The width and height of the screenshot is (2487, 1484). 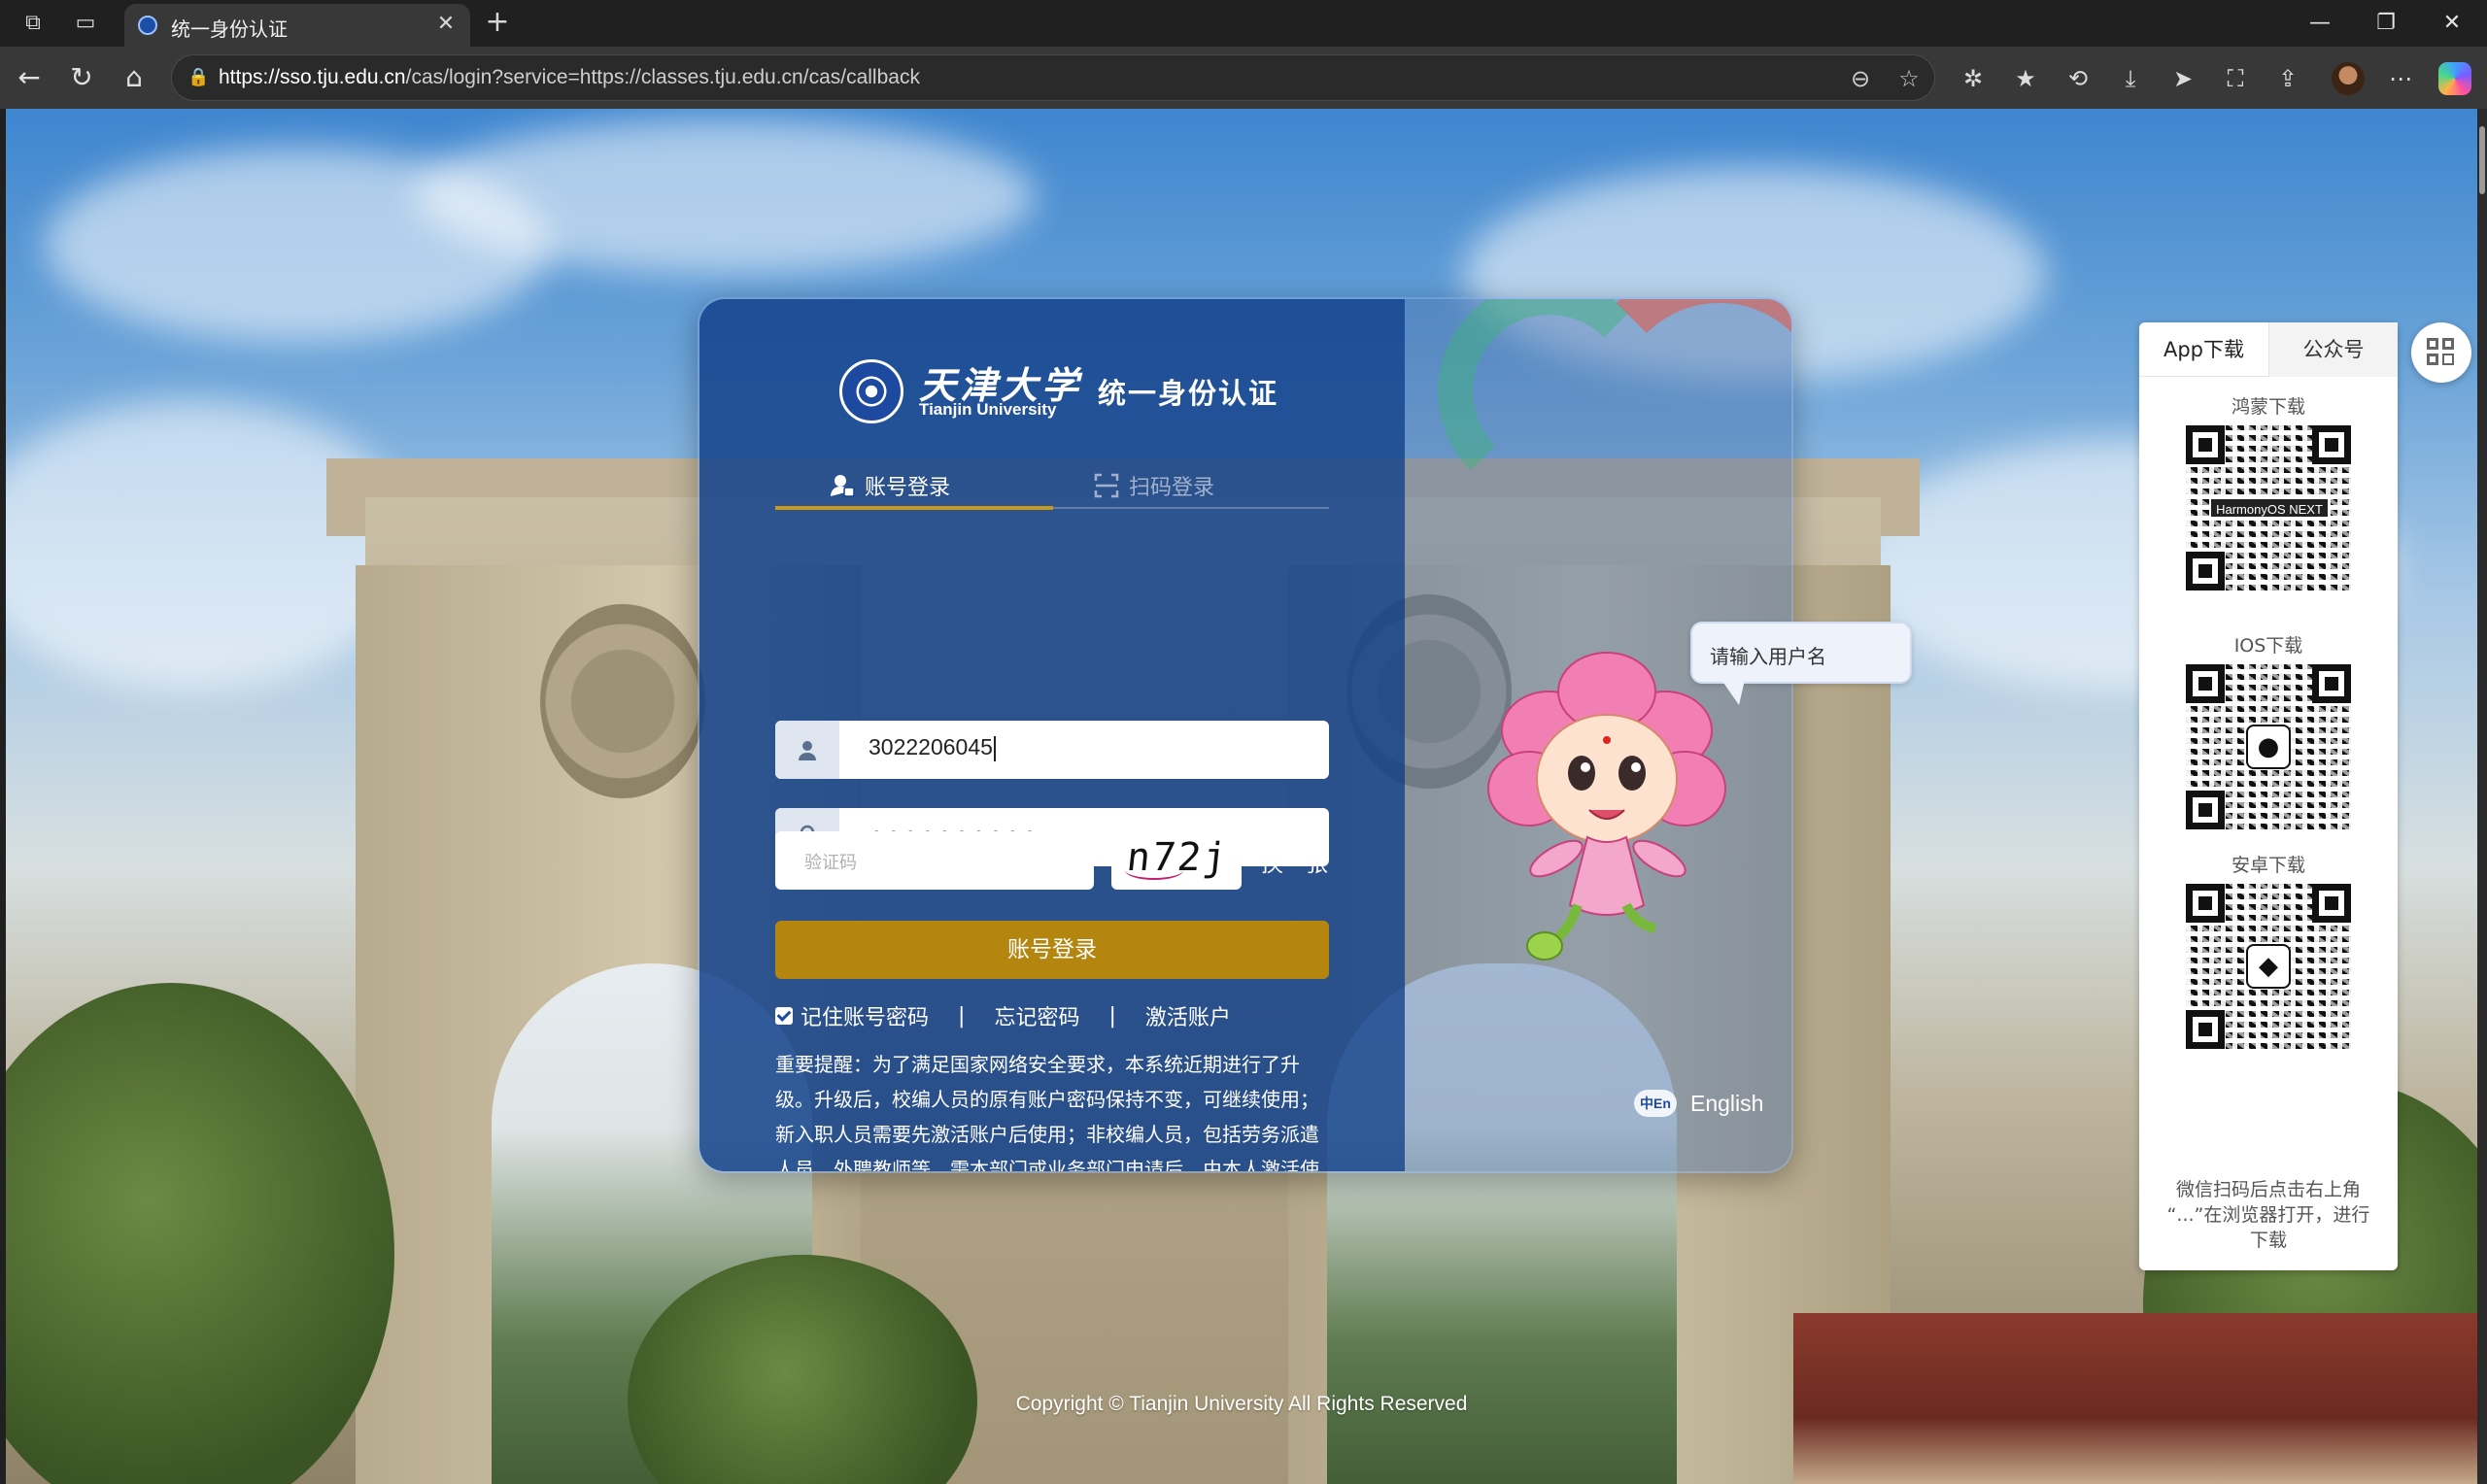 What do you see at coordinates (2482, 796) in the screenshot?
I see `page-scrollbar` at bounding box center [2482, 796].